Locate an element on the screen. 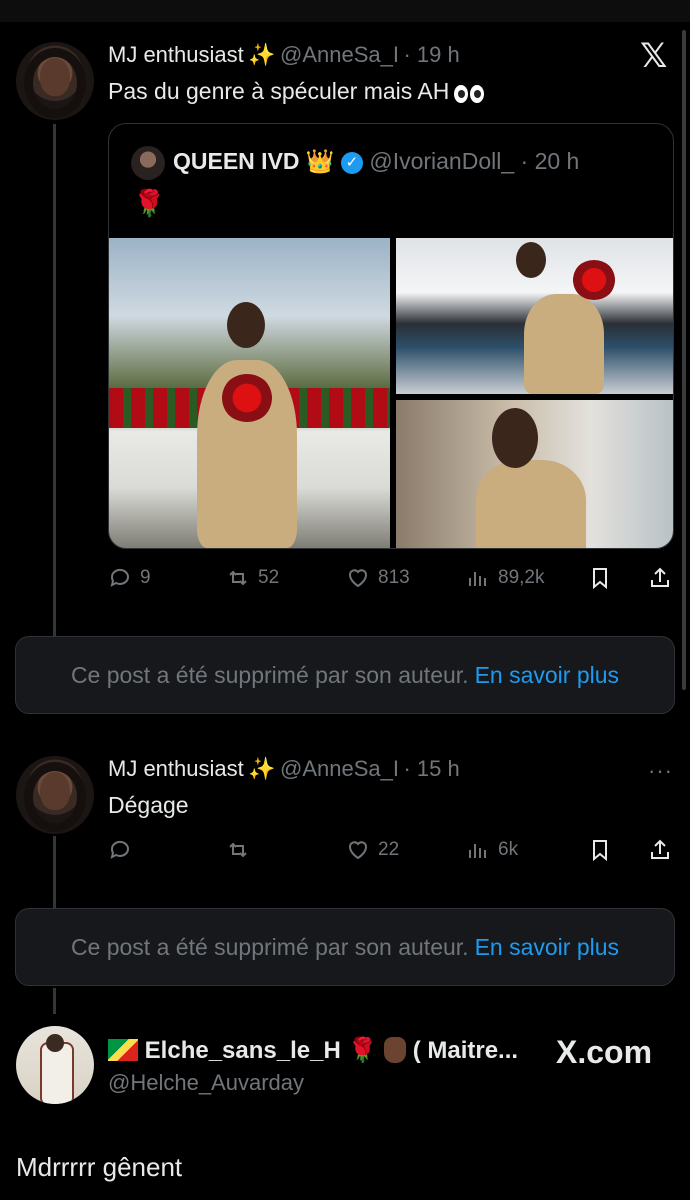 Image resolution: width=690 pixels, height=1200 pixels. view-count: 89,2k is located at coordinates (521, 577).